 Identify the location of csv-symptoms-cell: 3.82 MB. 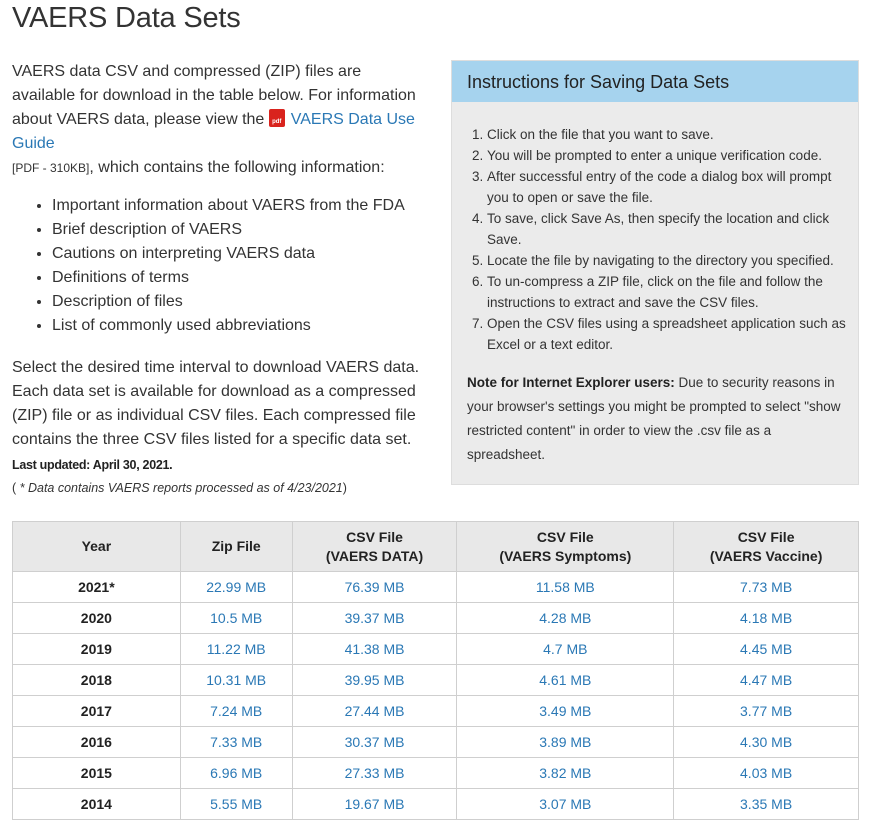
(565, 773).